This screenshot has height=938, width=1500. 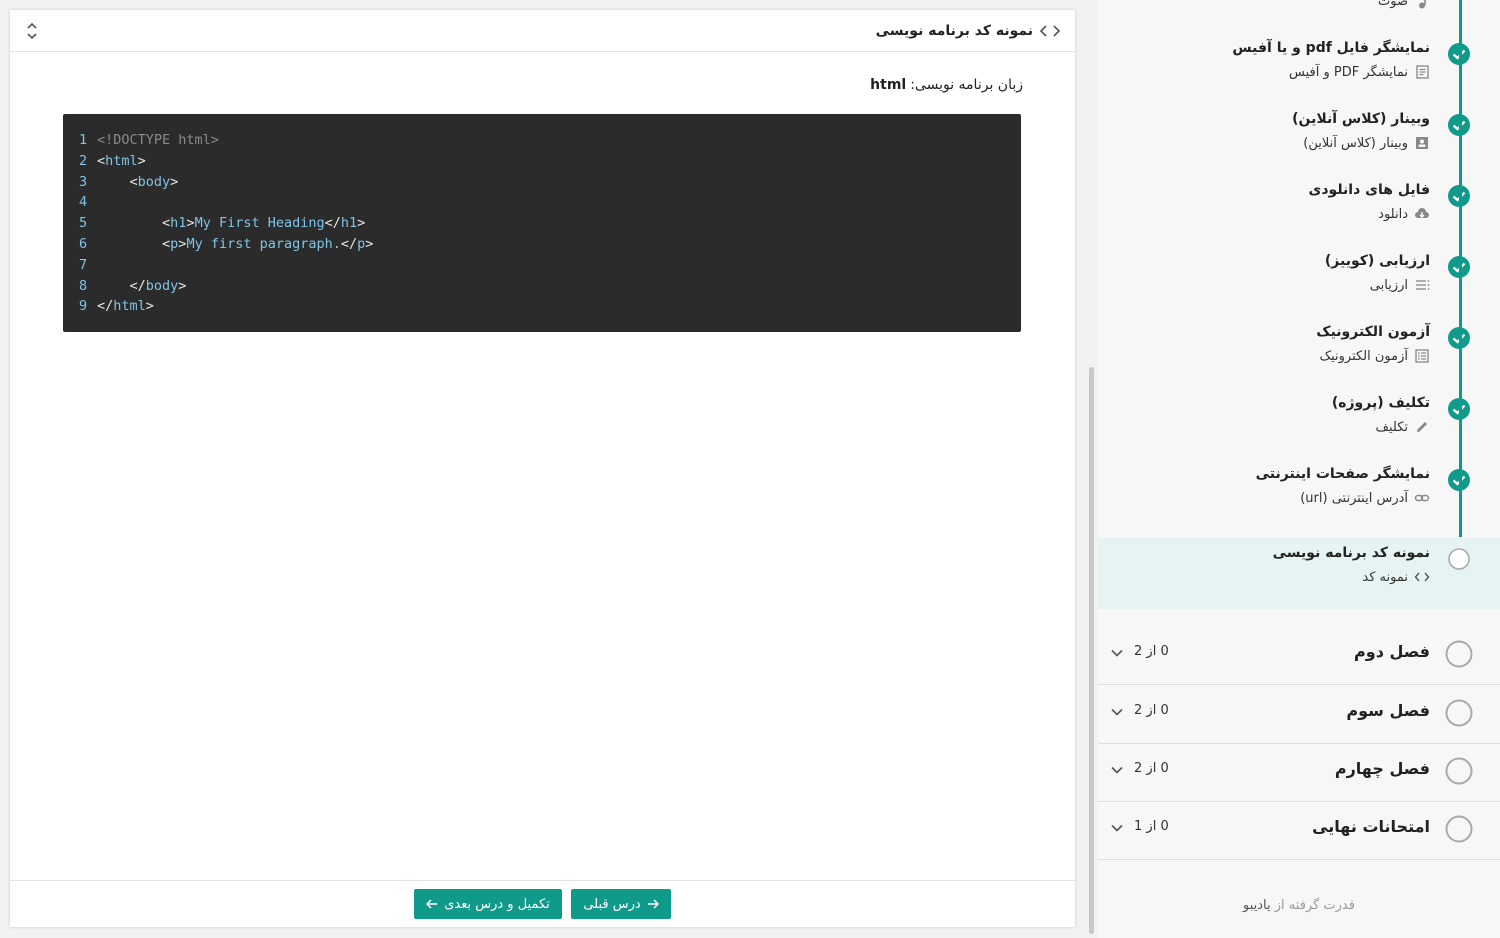 What do you see at coordinates (1299, 714) in the screenshot?
I see `course-section: فصل سوم 0 از 2` at bounding box center [1299, 714].